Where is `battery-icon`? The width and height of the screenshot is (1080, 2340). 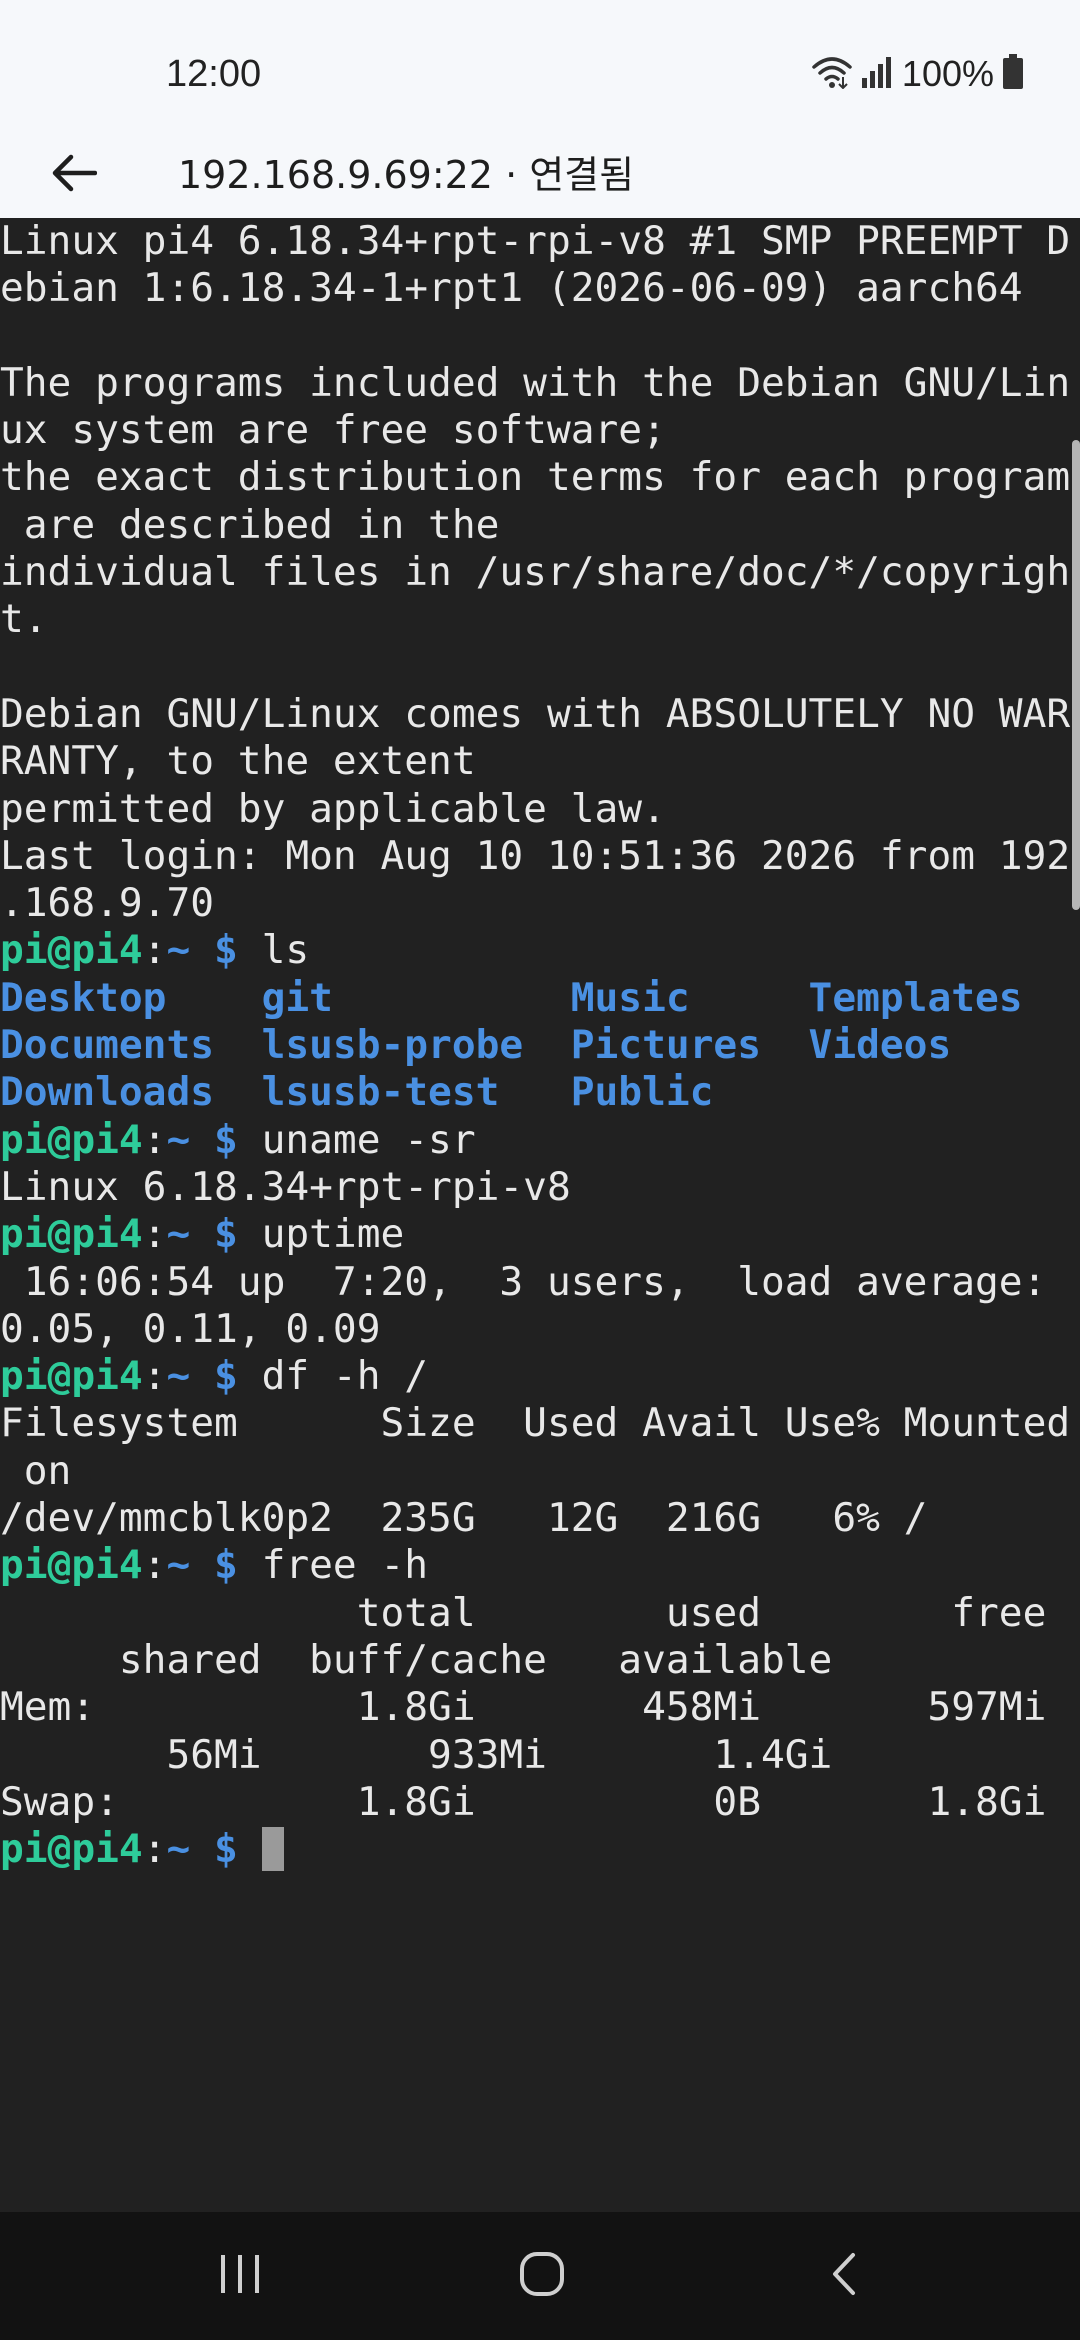 battery-icon is located at coordinates (1013, 74).